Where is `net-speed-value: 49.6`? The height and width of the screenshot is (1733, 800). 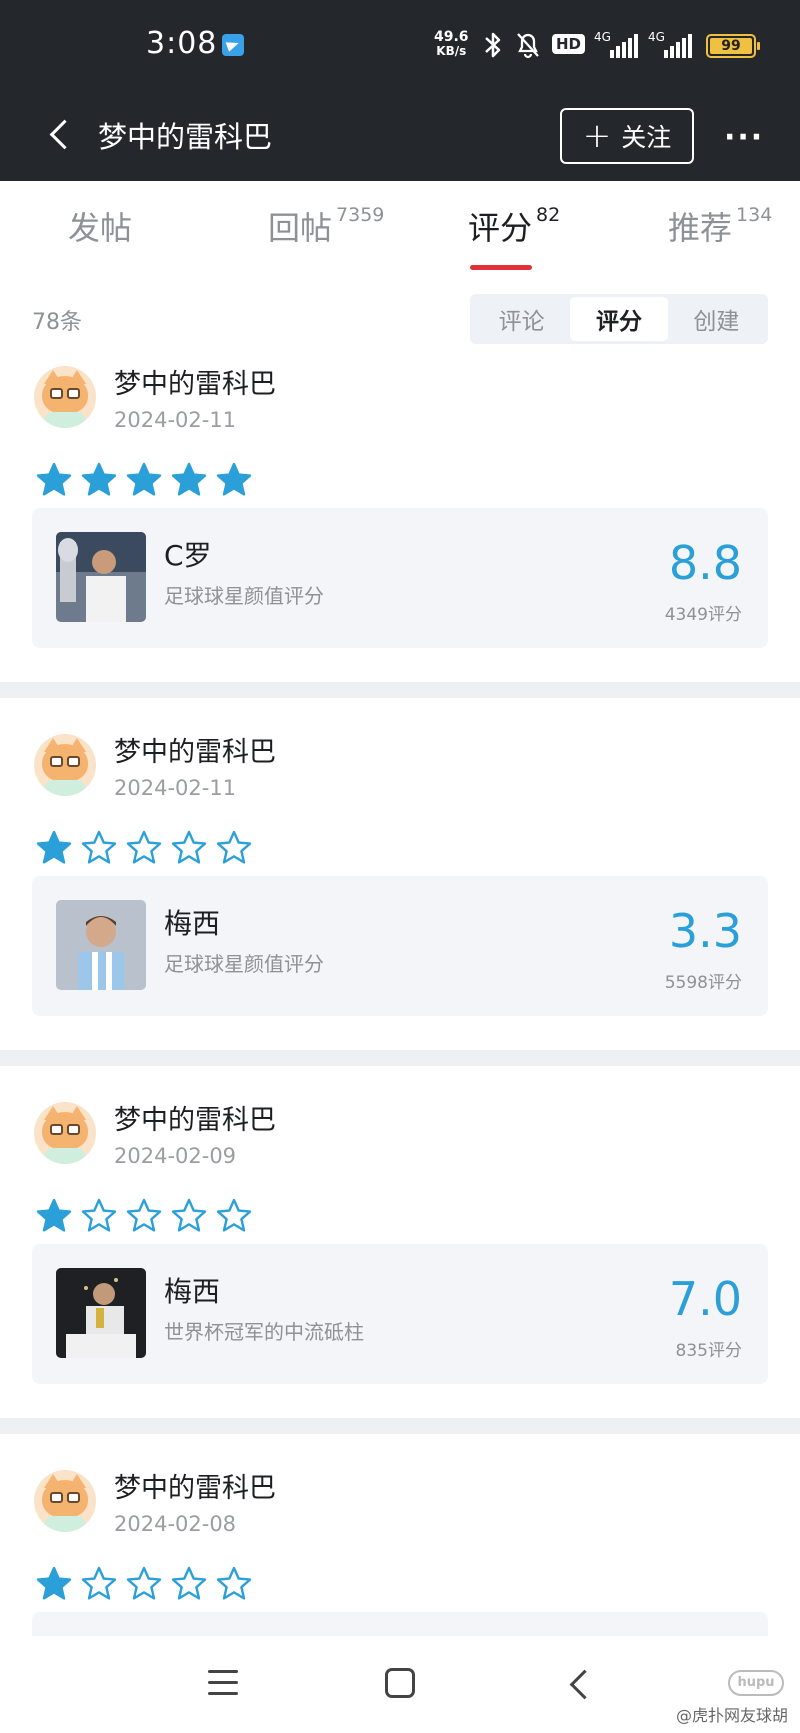
net-speed-value: 49.6 is located at coordinates (451, 37).